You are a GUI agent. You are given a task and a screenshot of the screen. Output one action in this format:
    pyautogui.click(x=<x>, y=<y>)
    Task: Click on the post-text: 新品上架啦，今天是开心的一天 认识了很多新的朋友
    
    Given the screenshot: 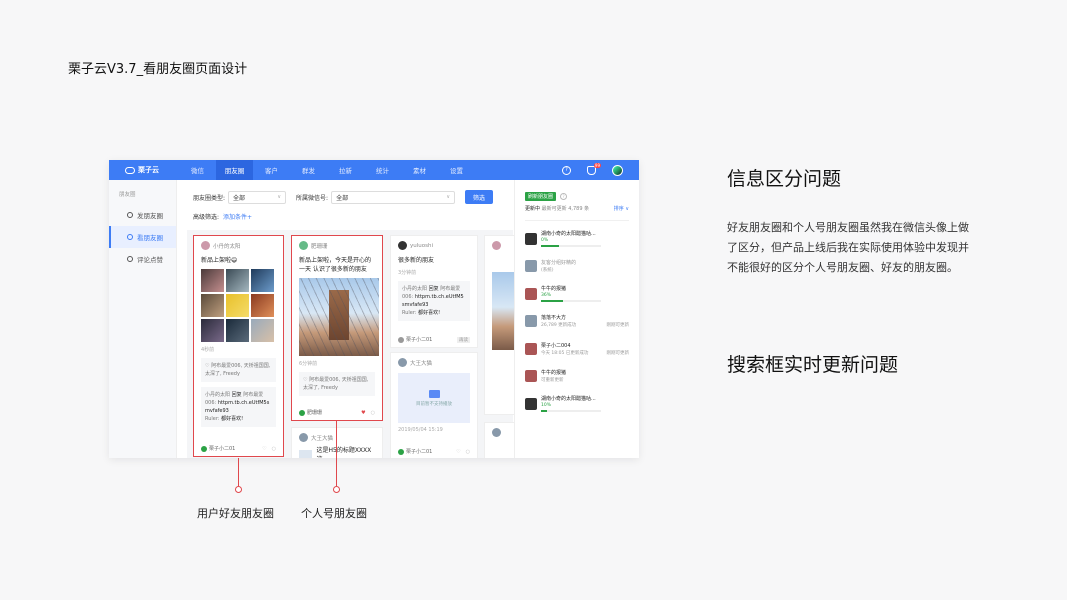 What is the action you would take?
    pyautogui.click(x=335, y=265)
    